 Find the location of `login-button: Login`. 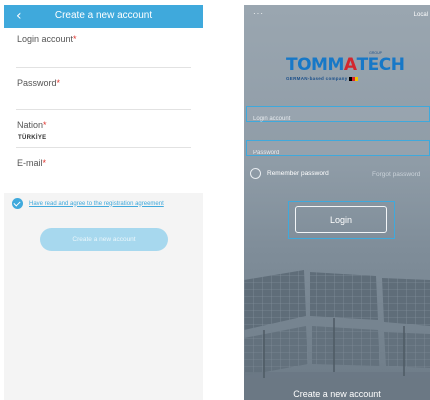

login-button: Login is located at coordinates (341, 219).